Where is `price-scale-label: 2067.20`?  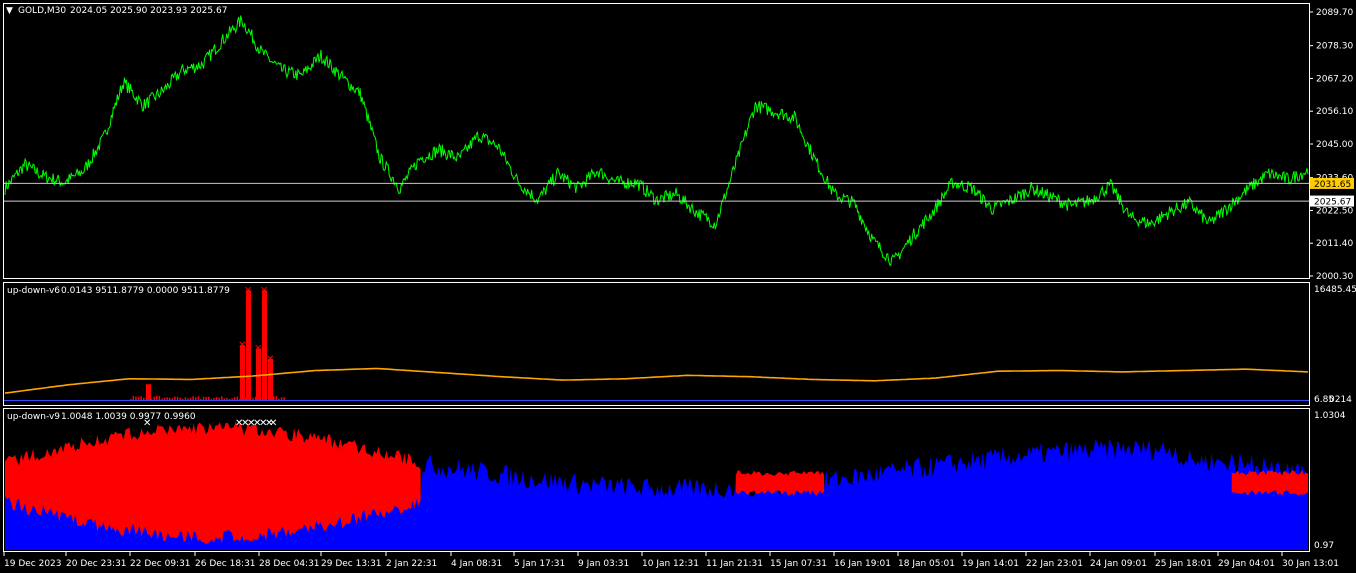
price-scale-label: 2067.20 is located at coordinates (1334, 79).